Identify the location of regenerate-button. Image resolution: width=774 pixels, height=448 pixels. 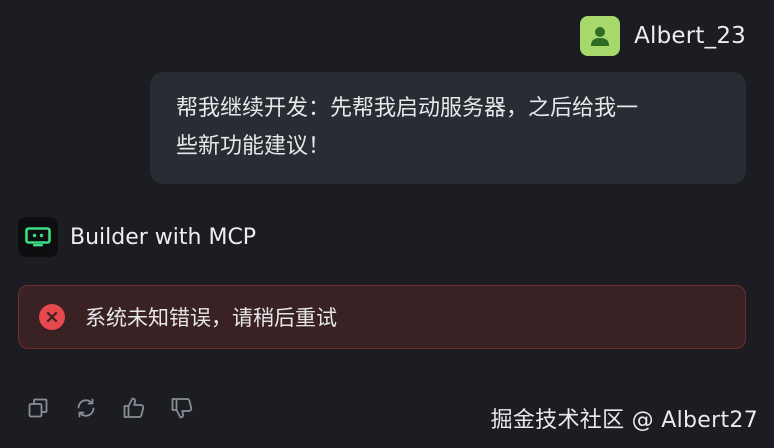
(86, 408).